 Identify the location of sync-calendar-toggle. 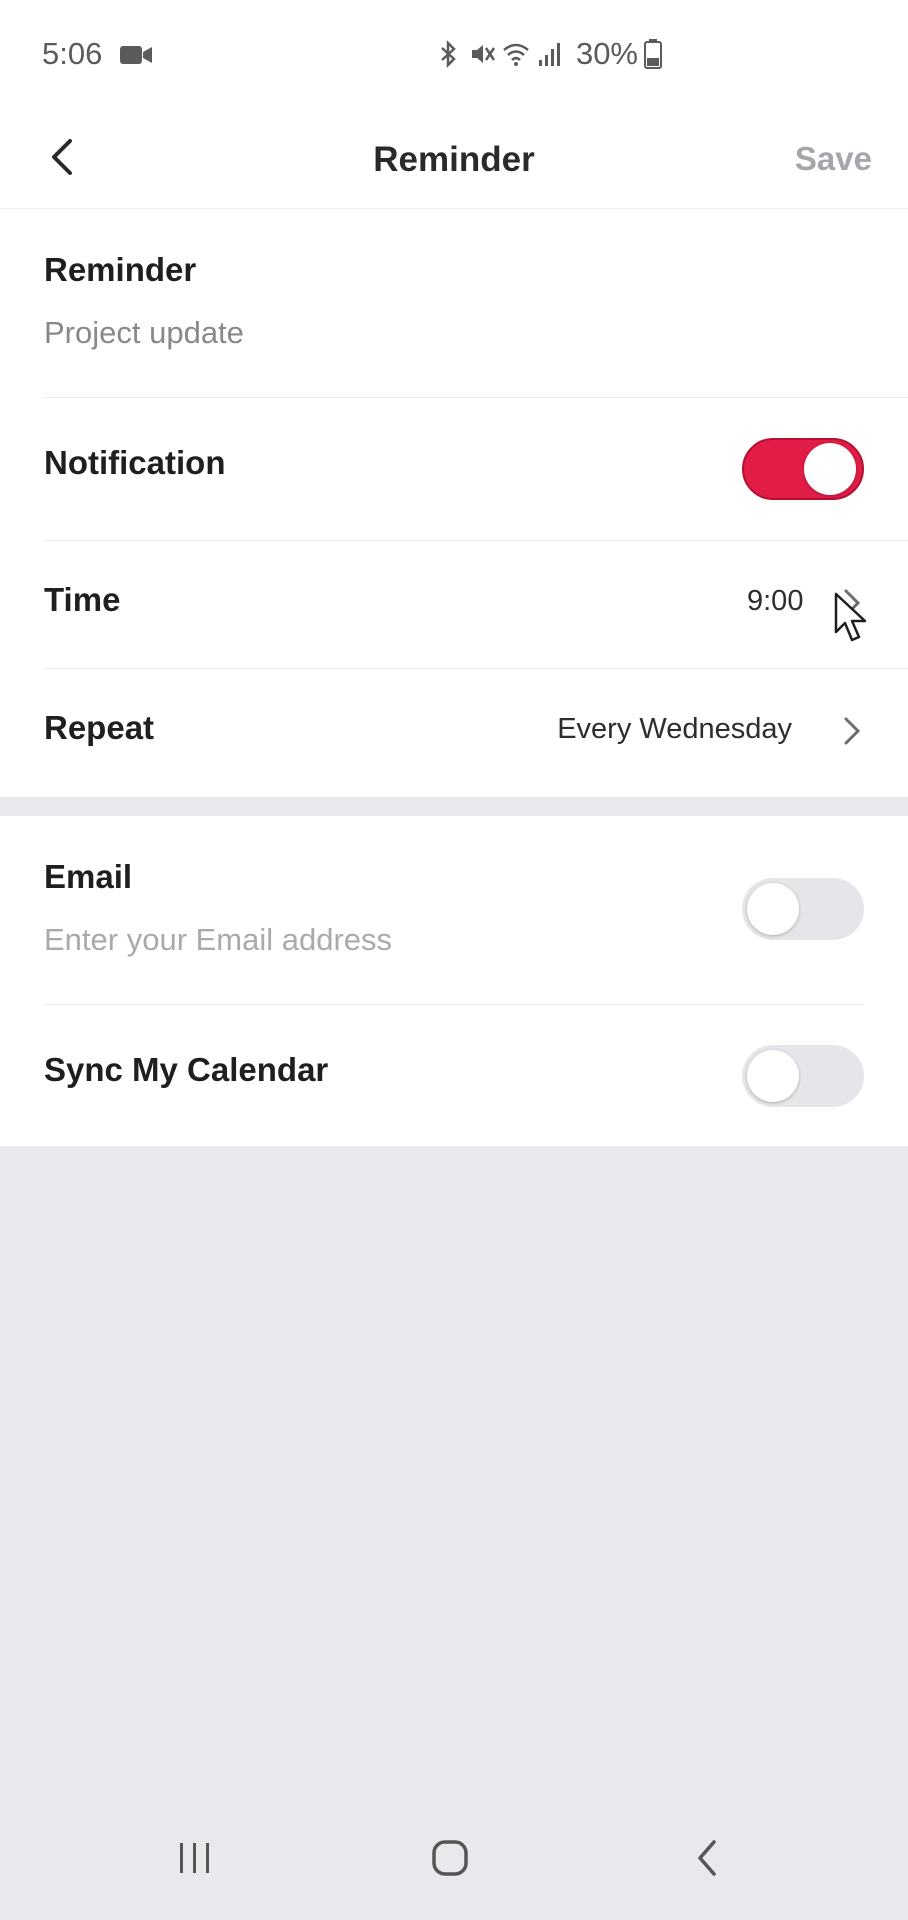
(803, 1076).